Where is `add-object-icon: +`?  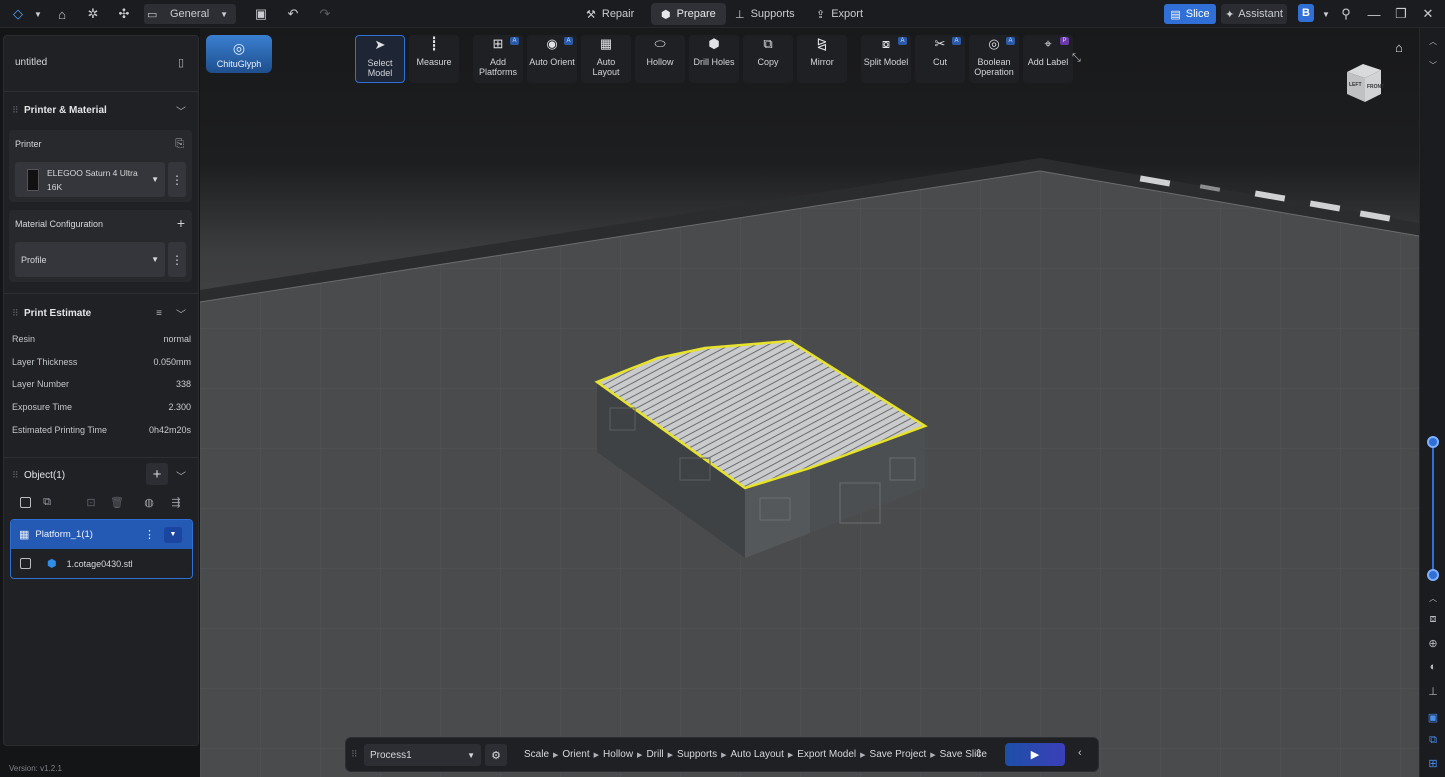 add-object-icon: + is located at coordinates (157, 474).